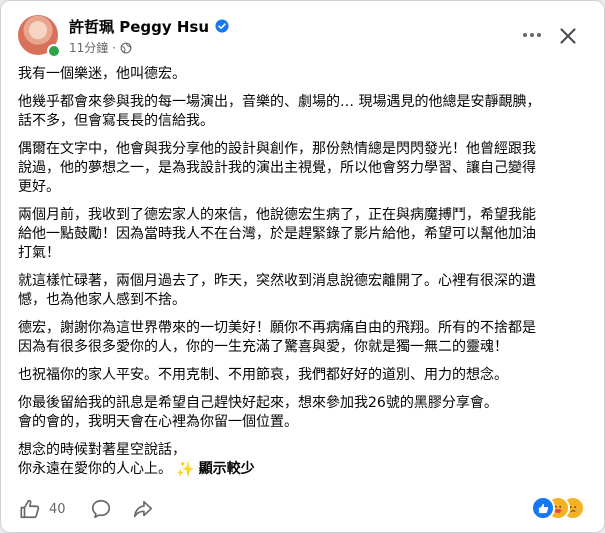 The height and width of the screenshot is (533, 605). What do you see at coordinates (227, 469) in the screenshot?
I see `show-less-link: 顯示較少` at bounding box center [227, 469].